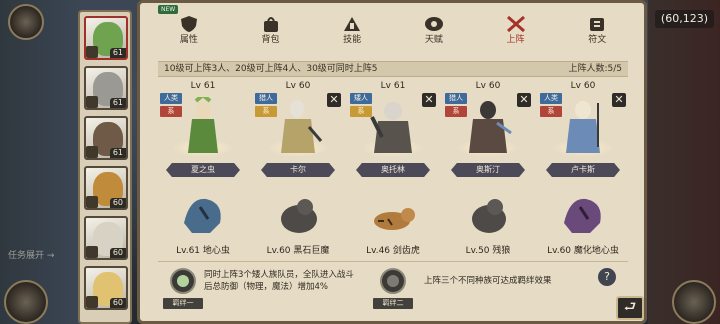 The height and width of the screenshot is (324, 720). I want to click on shield-icon, so click(188, 24).